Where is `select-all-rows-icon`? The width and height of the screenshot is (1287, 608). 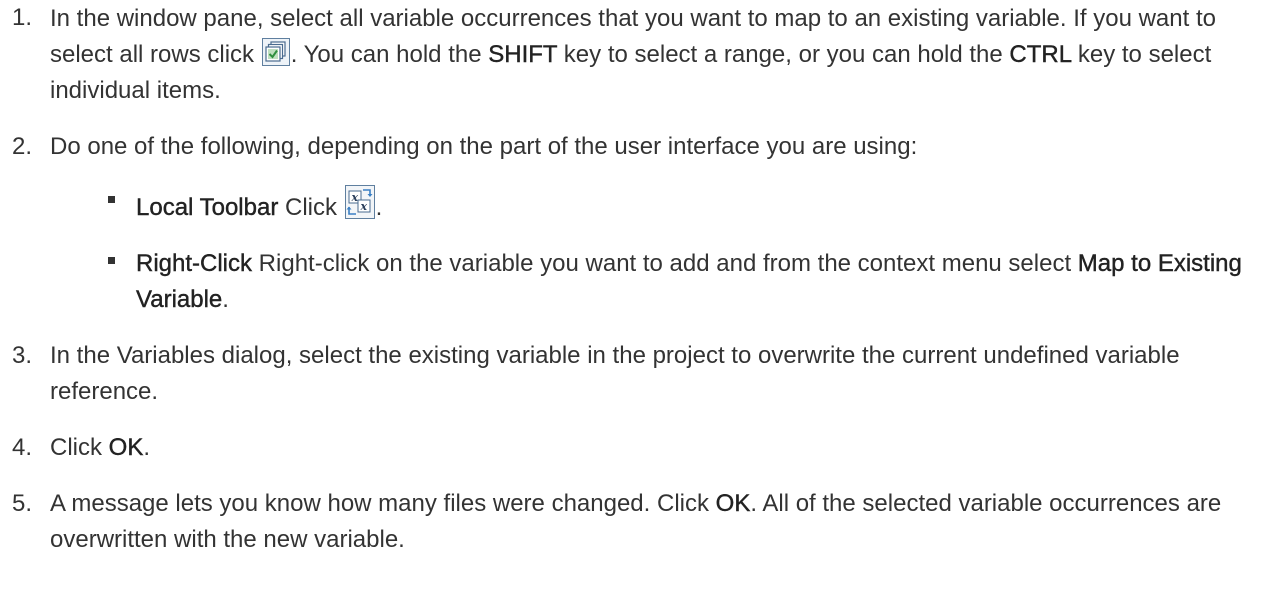
select-all-rows-icon is located at coordinates (275, 52).